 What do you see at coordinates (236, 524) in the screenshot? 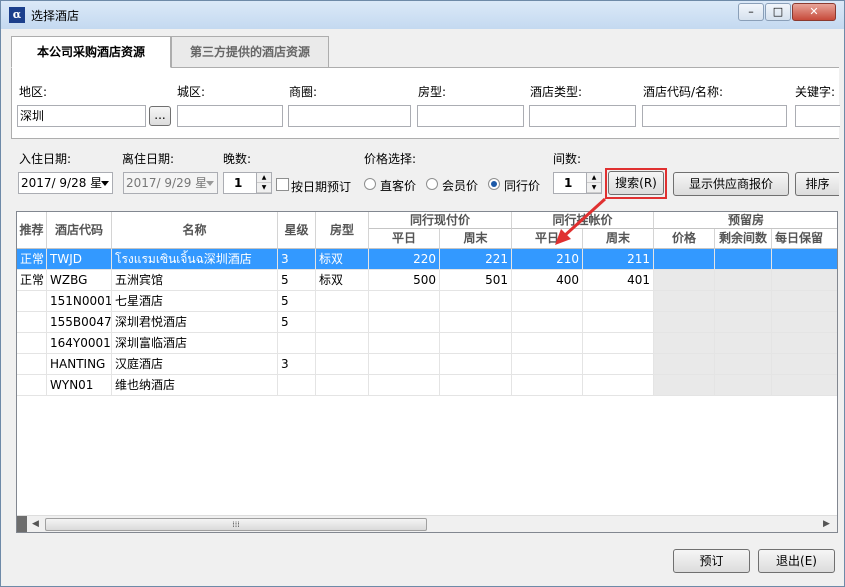
I see `scrollbar-thumb: ⁞⁞⁞` at bounding box center [236, 524].